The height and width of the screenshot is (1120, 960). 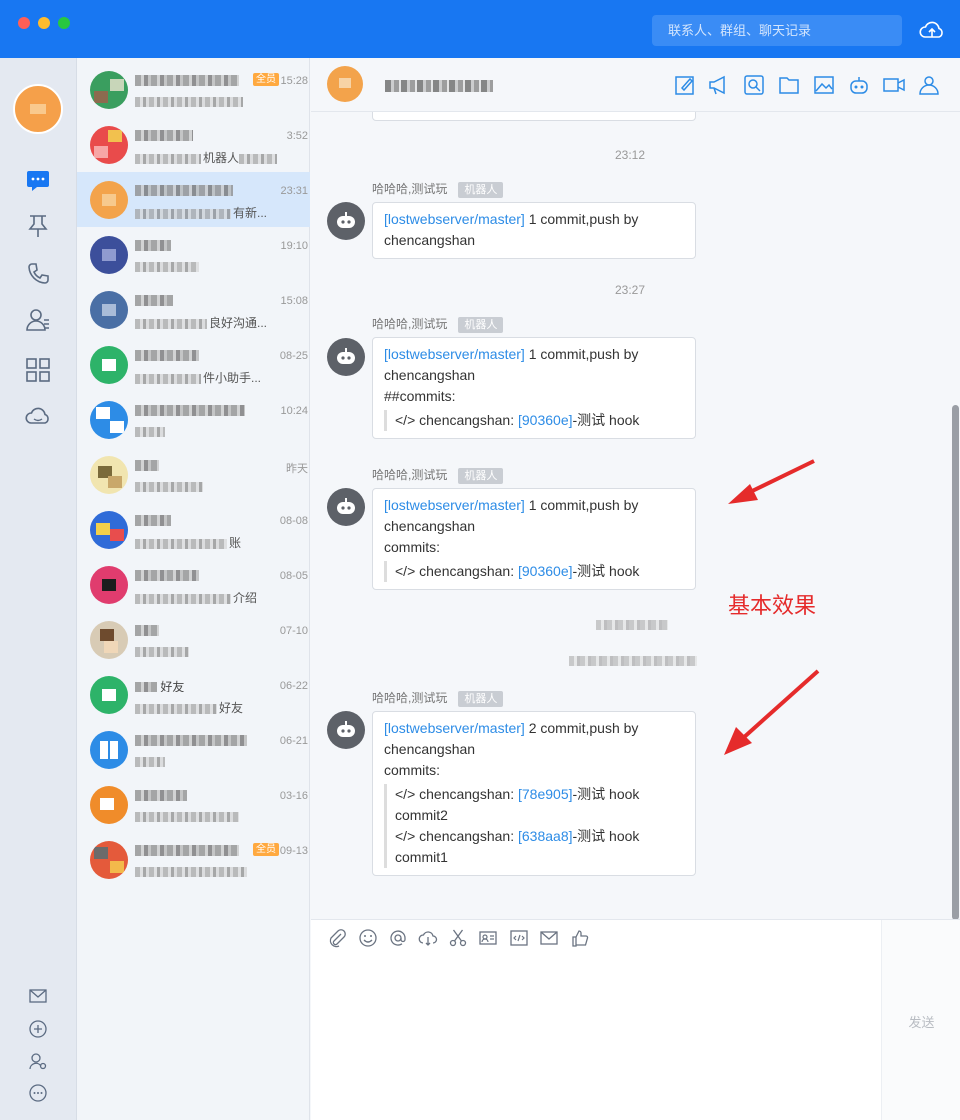 What do you see at coordinates (398, 938) in the screenshot?
I see `mention-icon` at bounding box center [398, 938].